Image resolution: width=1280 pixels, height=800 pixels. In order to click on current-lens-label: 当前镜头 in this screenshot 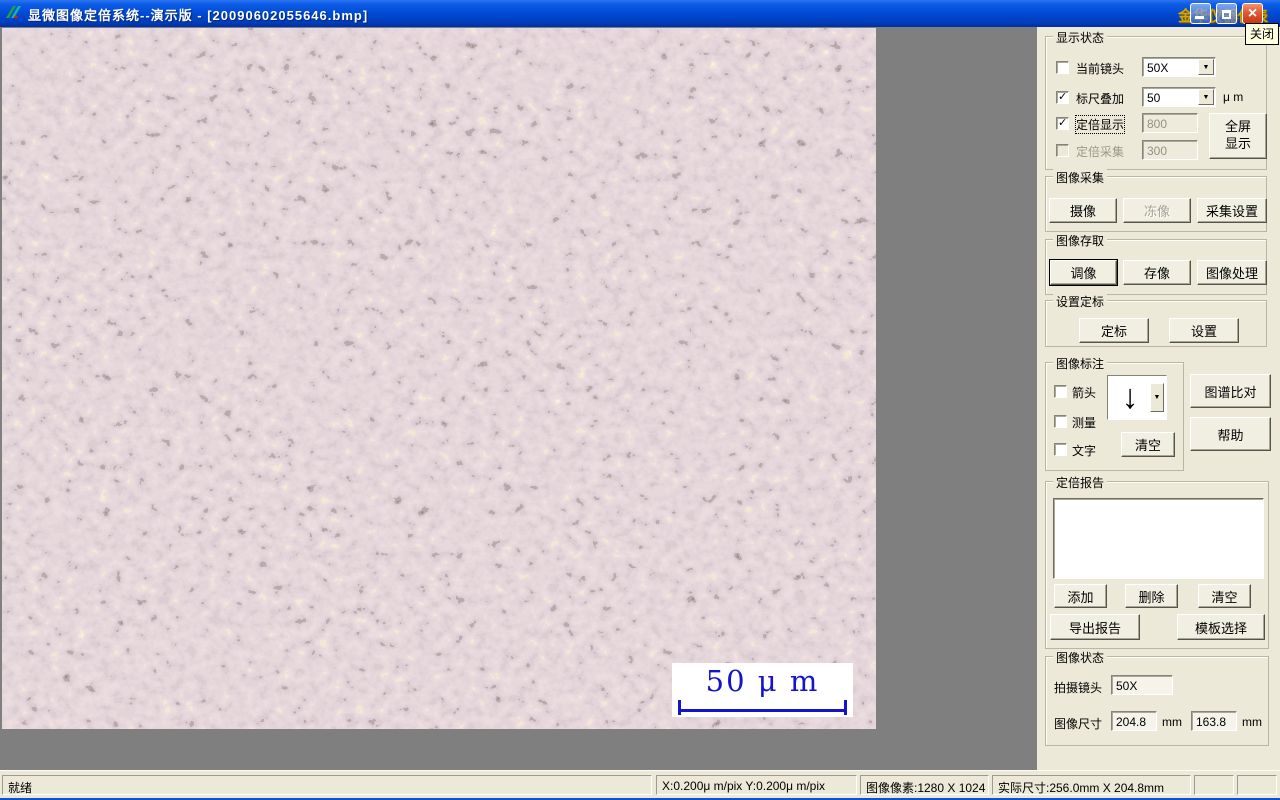, I will do `click(1100, 69)`.